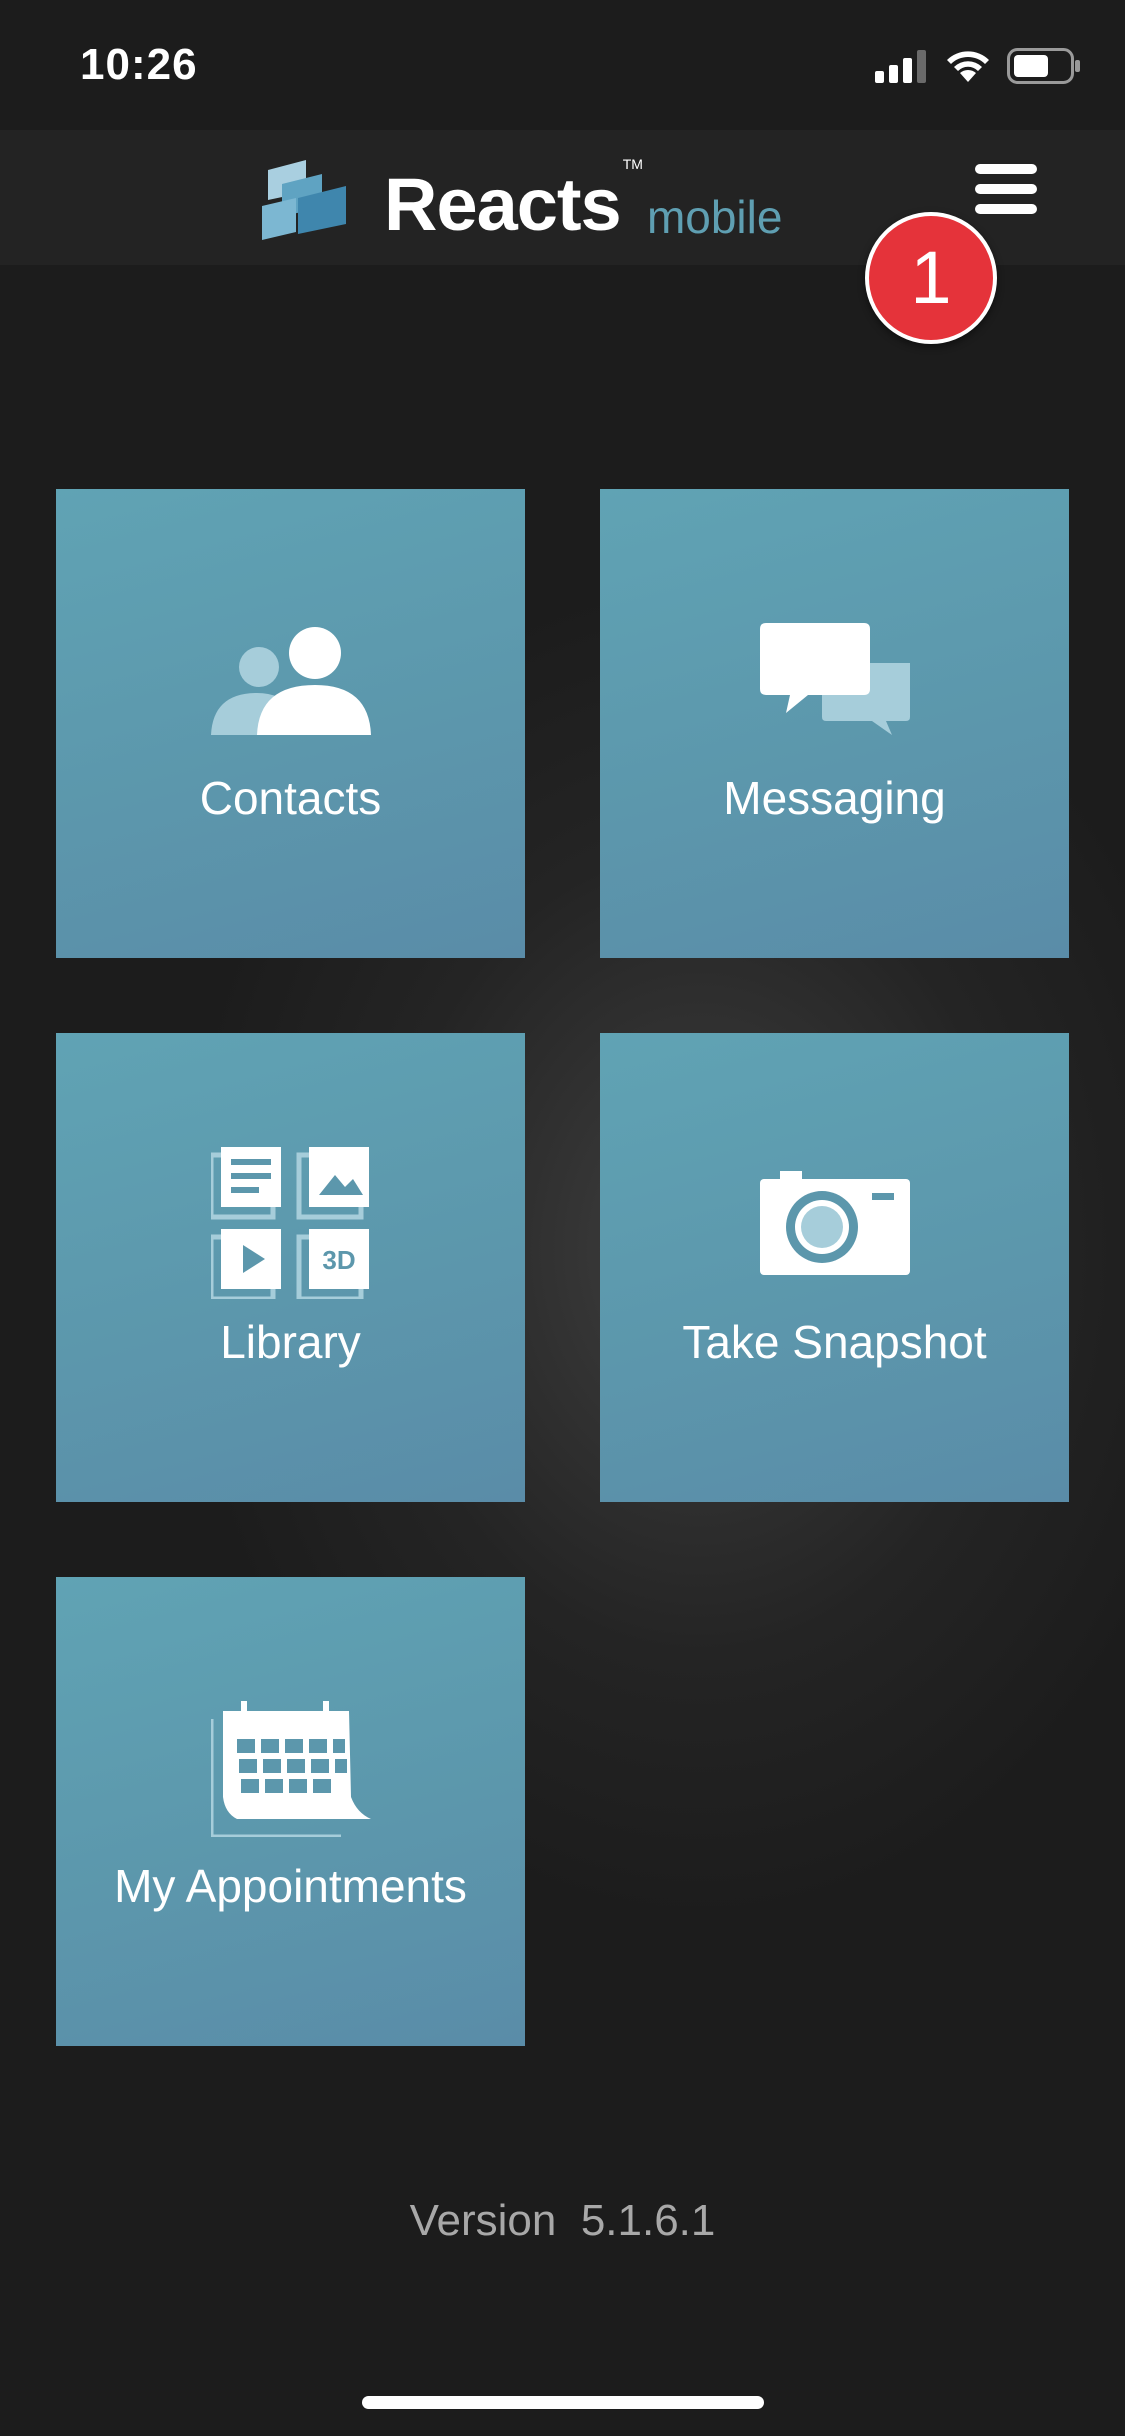 The width and height of the screenshot is (1125, 2436). What do you see at coordinates (900, 66) in the screenshot?
I see `cellular-signal-icon` at bounding box center [900, 66].